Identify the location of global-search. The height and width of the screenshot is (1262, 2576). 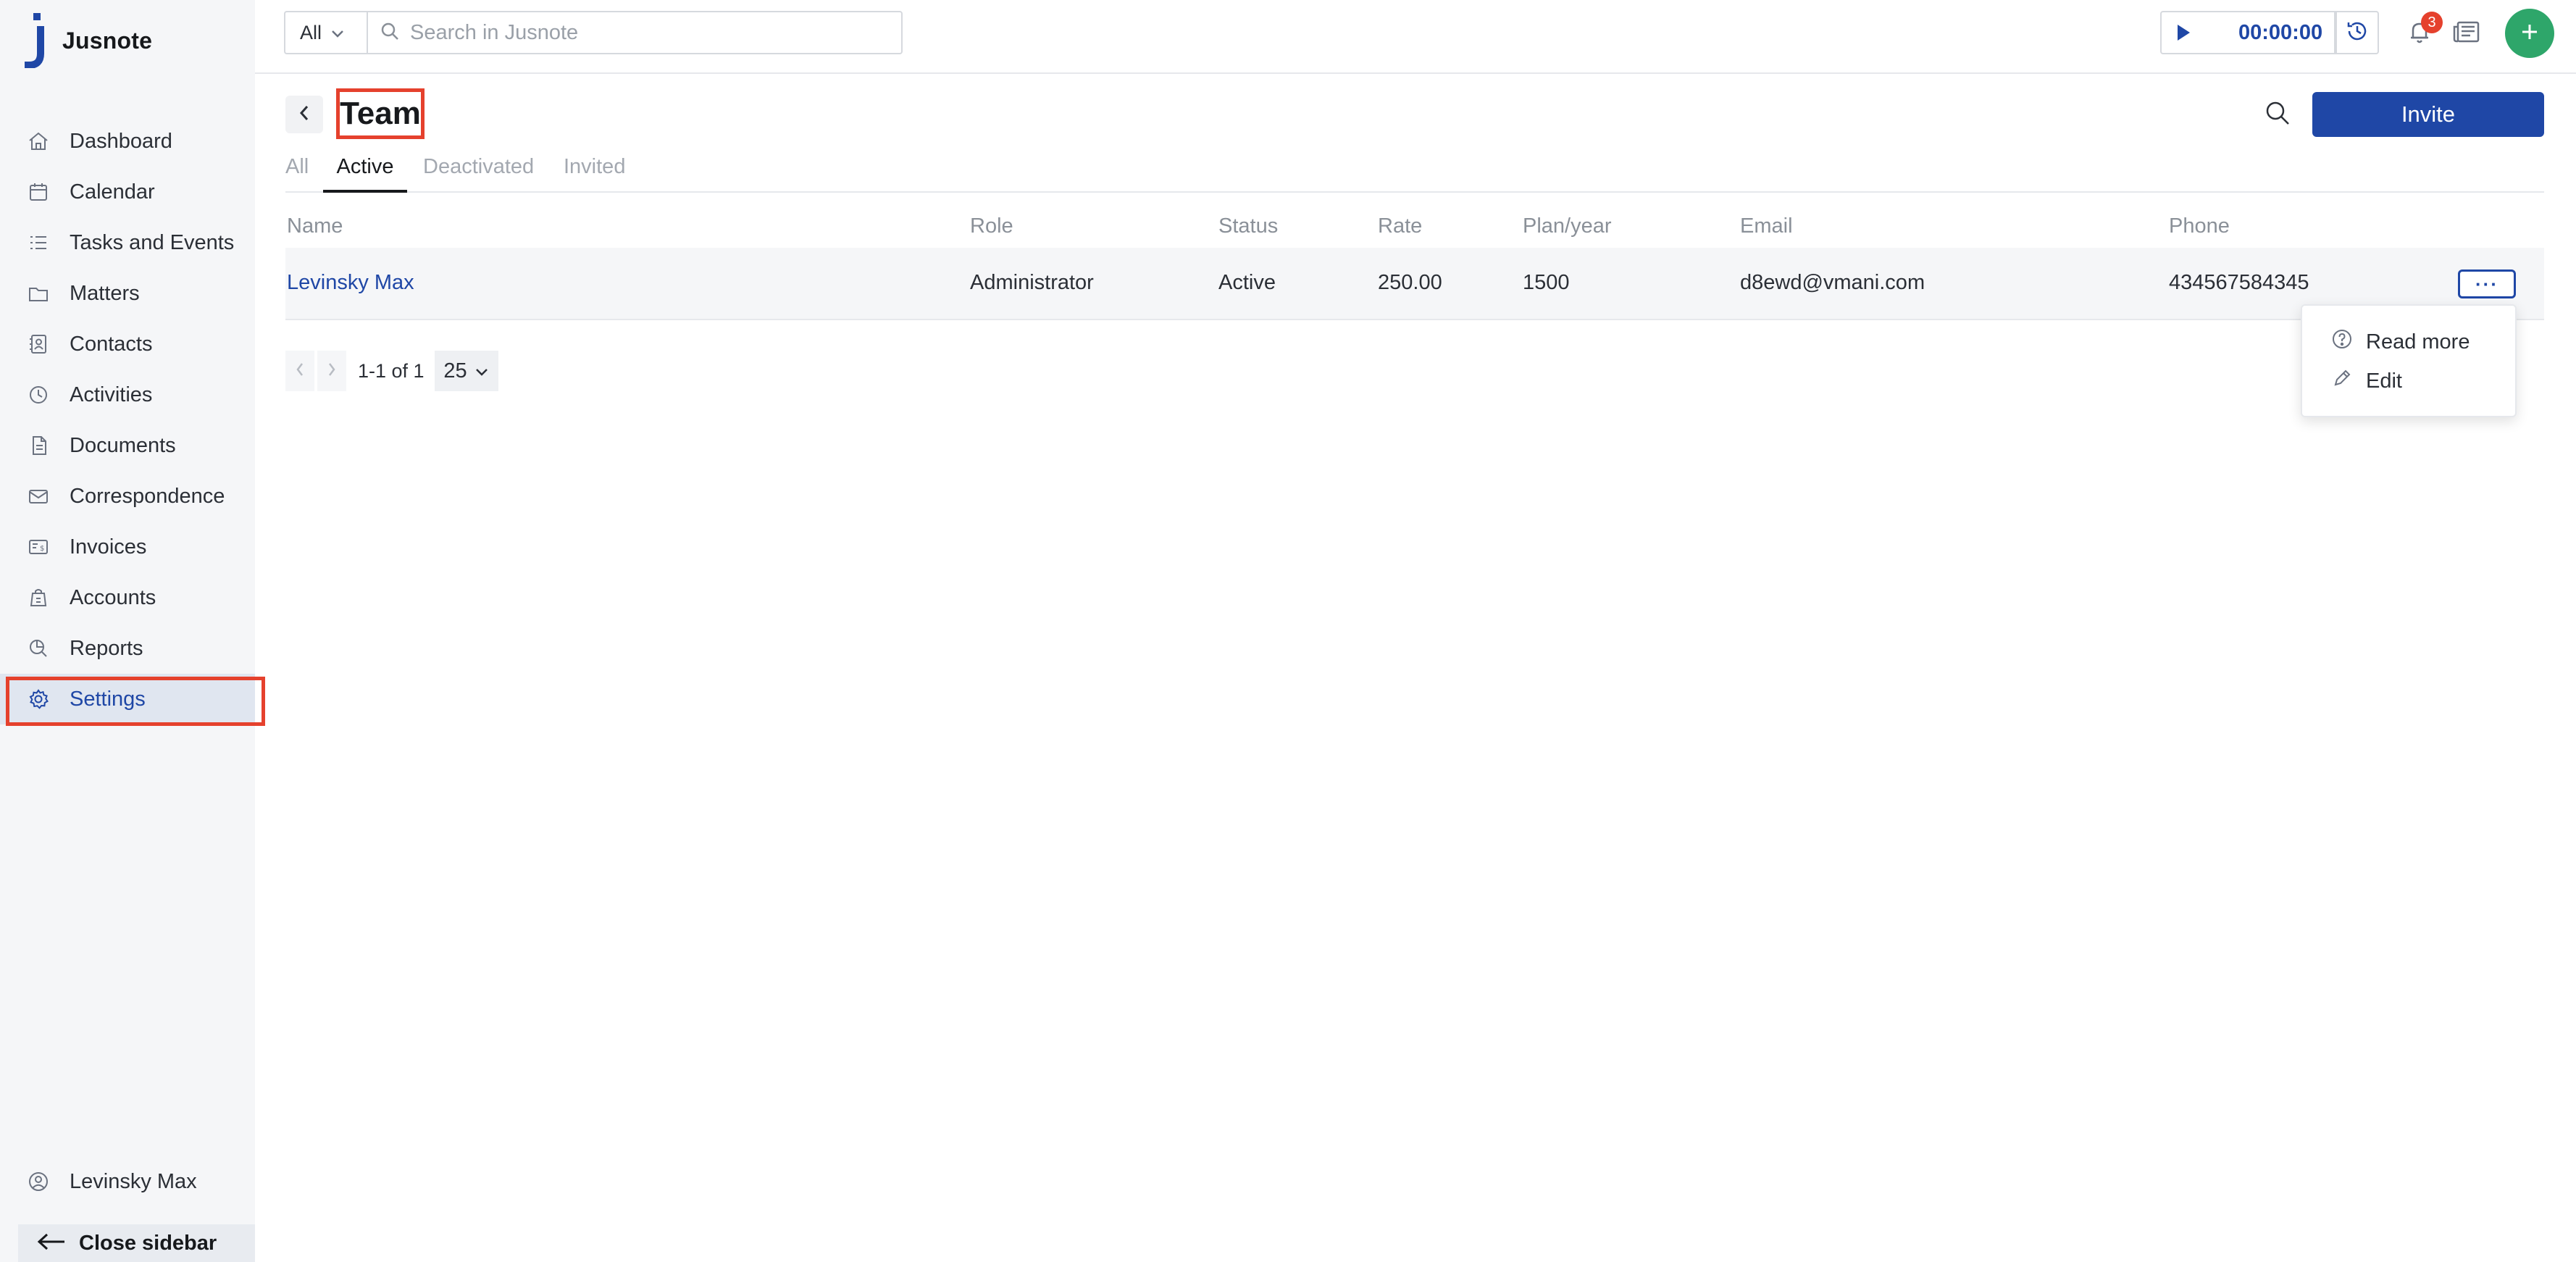
(635, 33).